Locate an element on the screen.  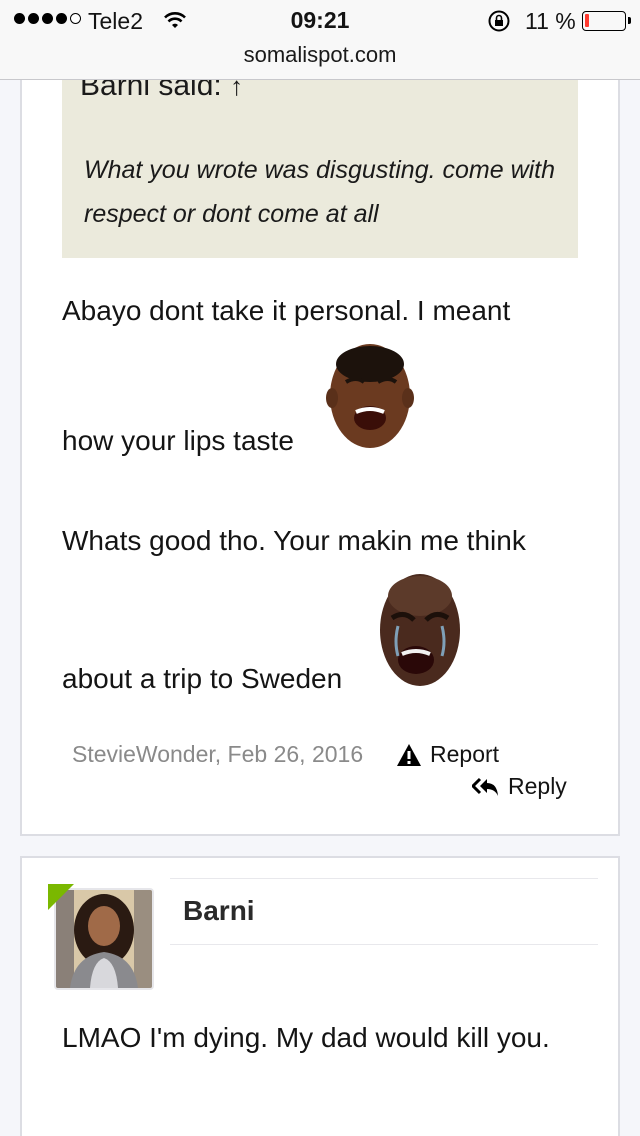
username: Barni is located at coordinates (219, 911).